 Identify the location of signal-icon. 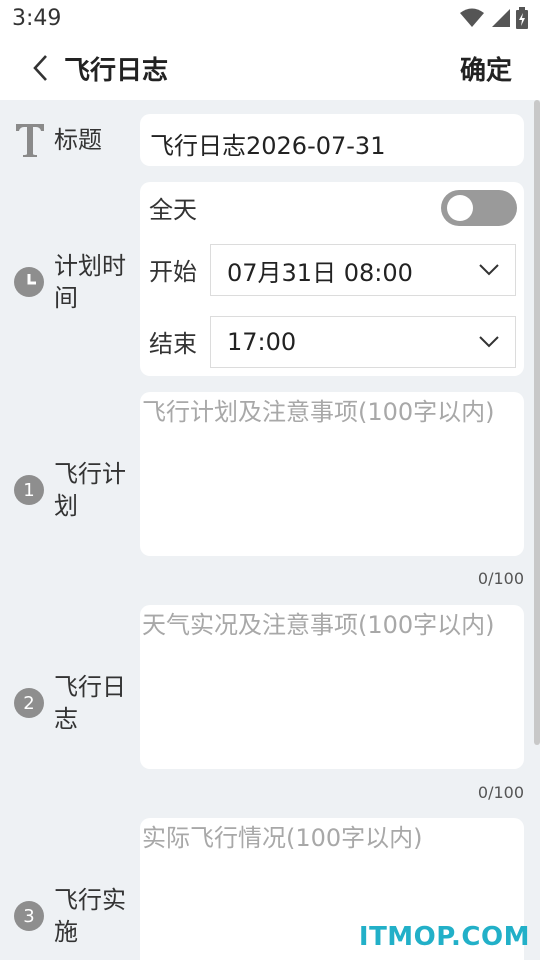
(501, 18).